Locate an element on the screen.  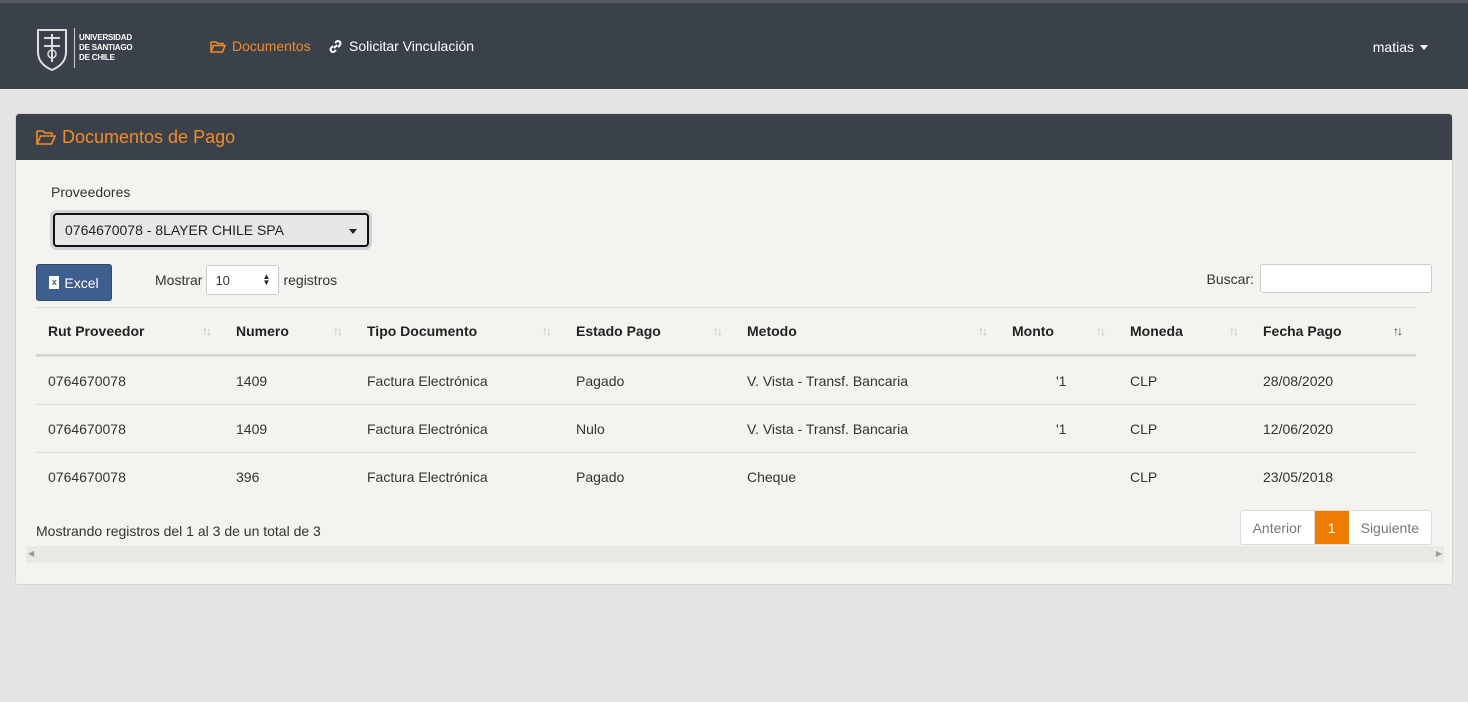
select-arrows-icon: ▲ ▼ is located at coordinates (266, 279).